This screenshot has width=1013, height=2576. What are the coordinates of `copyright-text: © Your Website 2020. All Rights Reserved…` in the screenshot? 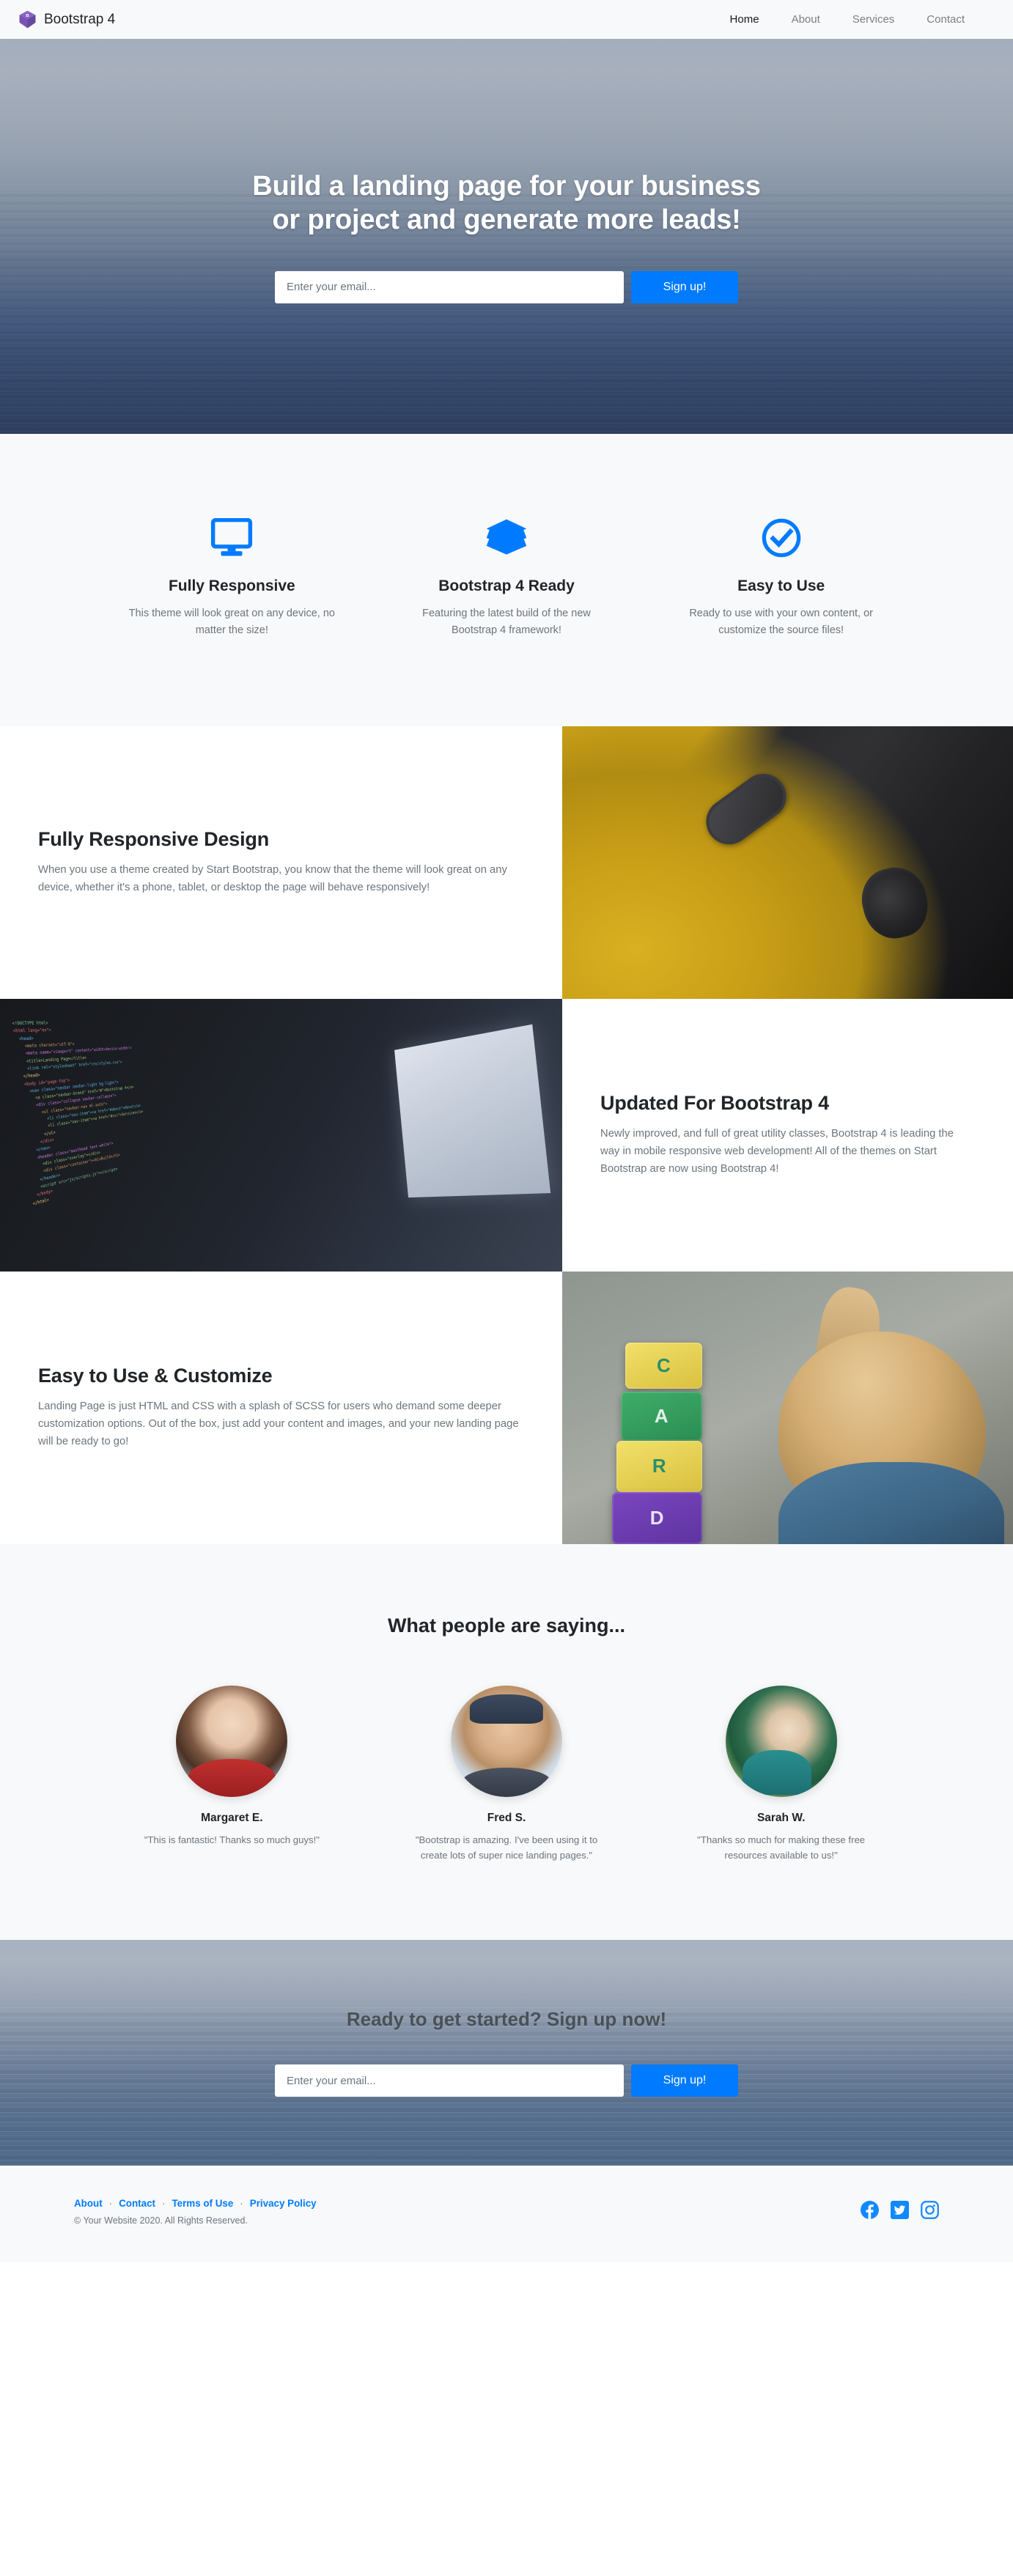 It's located at (161, 2220).